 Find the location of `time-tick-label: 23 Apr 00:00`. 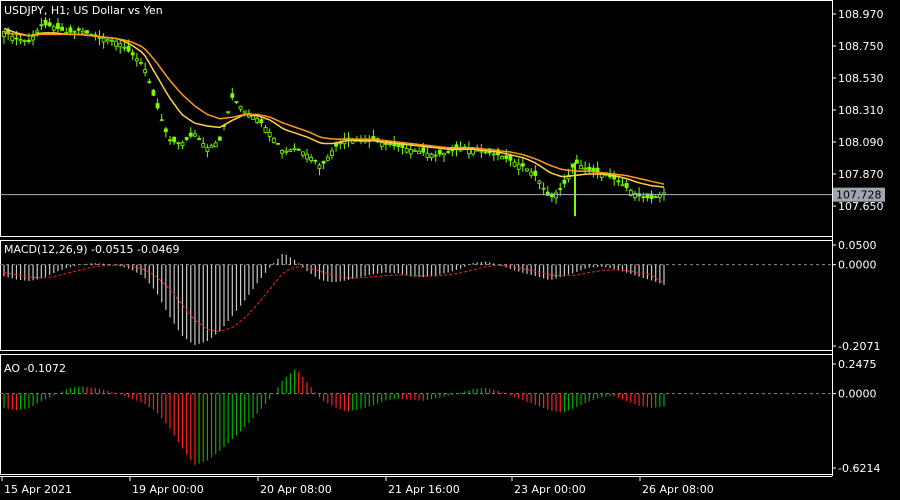

time-tick-label: 23 Apr 00:00 is located at coordinates (550, 489).